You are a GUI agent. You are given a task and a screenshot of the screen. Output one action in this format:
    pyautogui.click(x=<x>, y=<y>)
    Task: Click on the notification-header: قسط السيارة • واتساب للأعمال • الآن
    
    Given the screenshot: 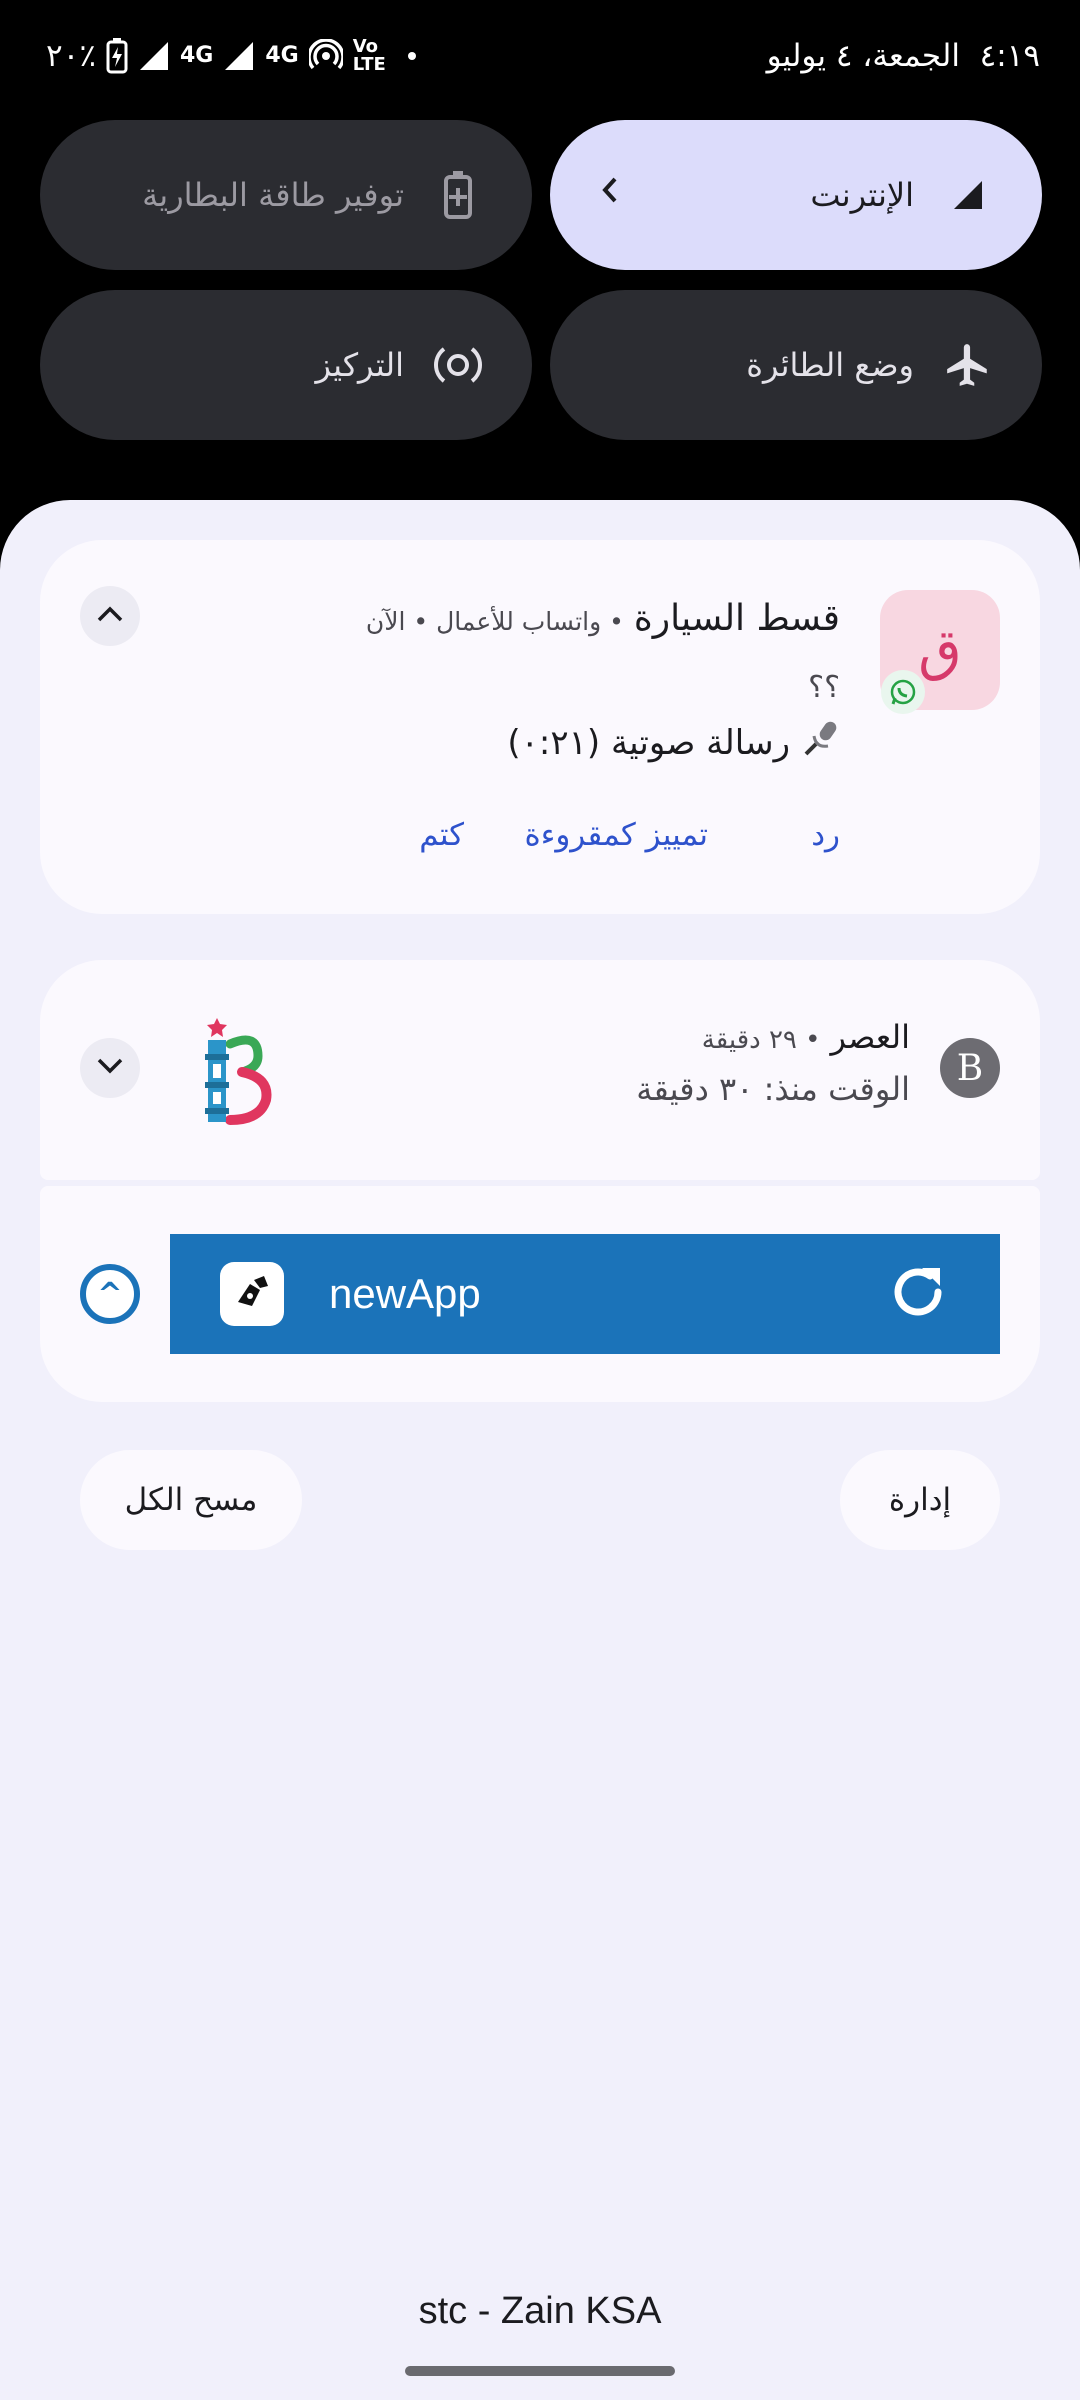 What is the action you would take?
    pyautogui.click(x=603, y=618)
    